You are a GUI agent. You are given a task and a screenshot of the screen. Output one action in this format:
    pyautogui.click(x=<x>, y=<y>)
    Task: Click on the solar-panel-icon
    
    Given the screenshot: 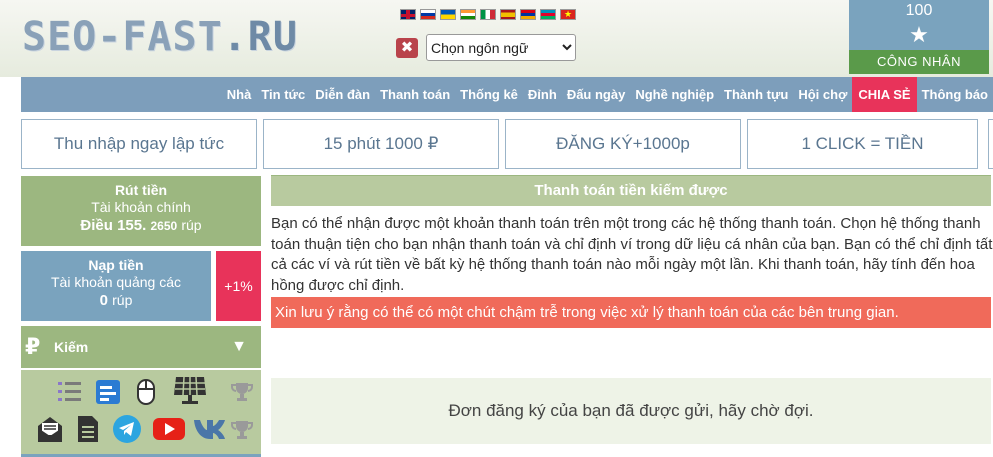 What is the action you would take?
    pyautogui.click(x=190, y=390)
    